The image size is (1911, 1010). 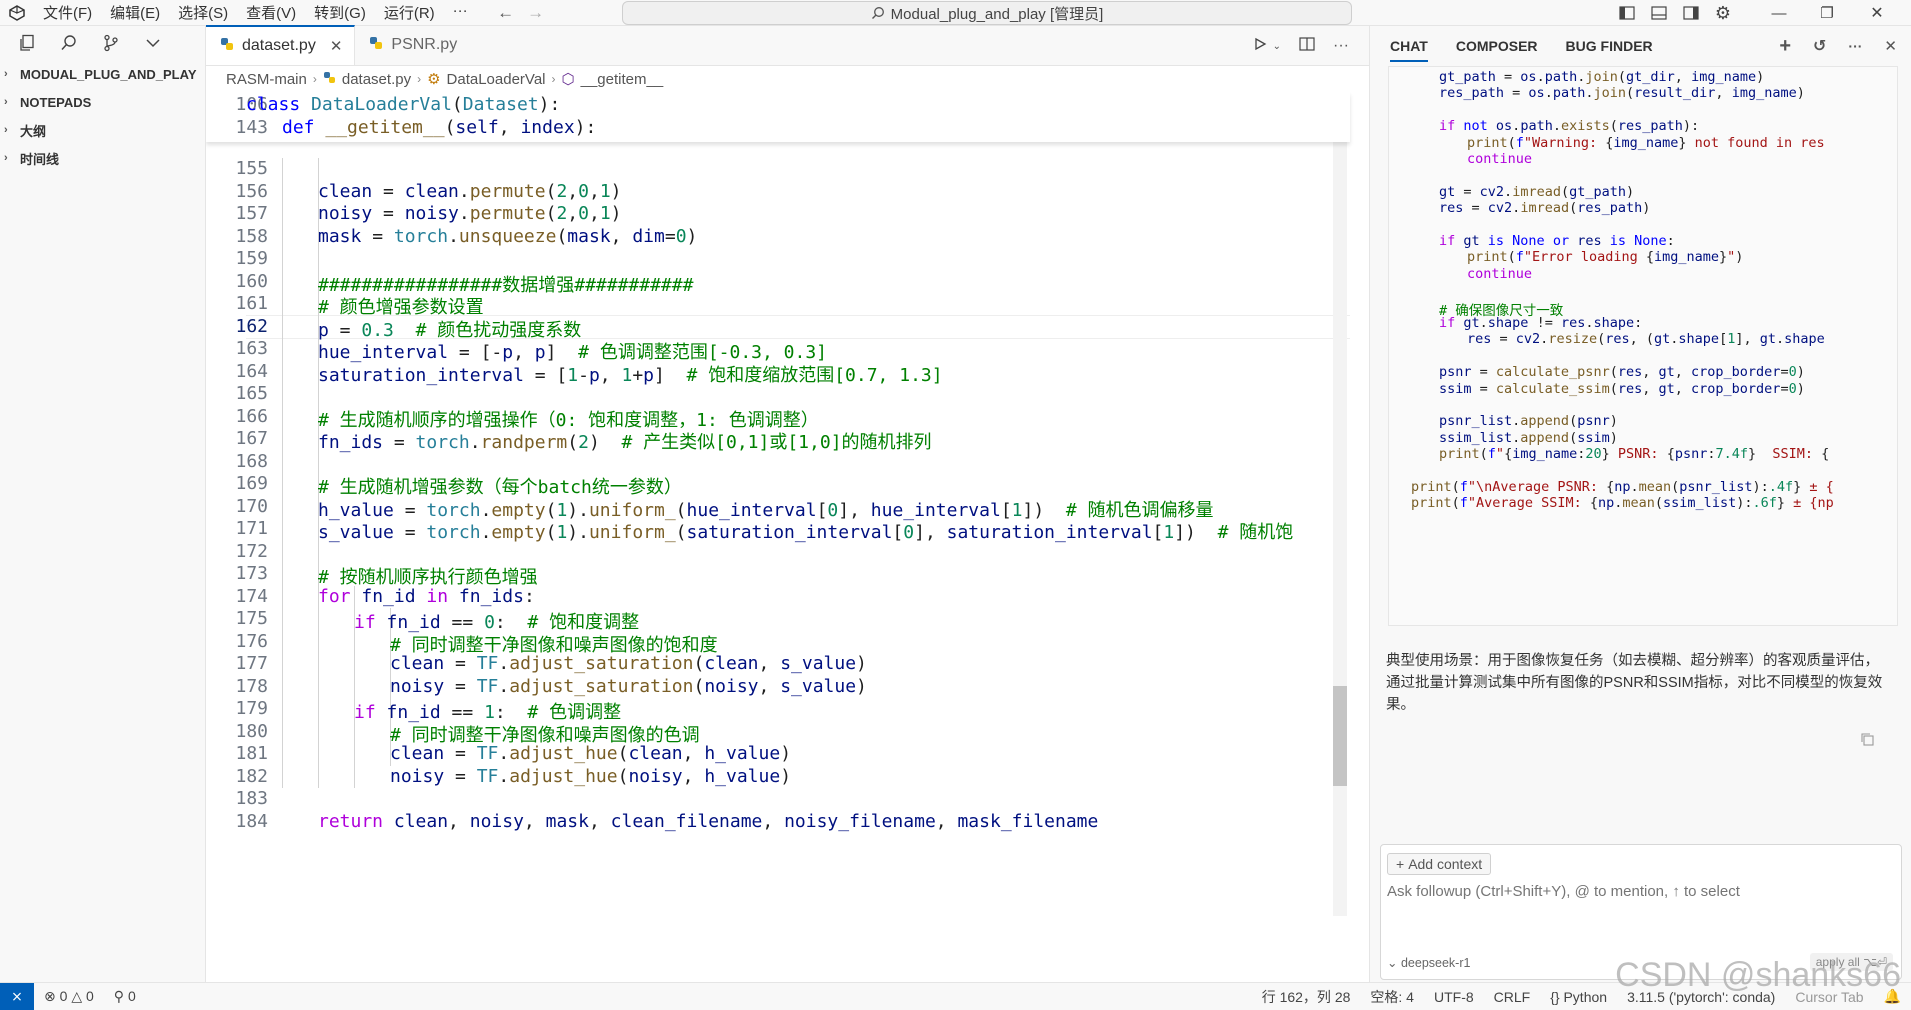 What do you see at coordinates (1306, 997) in the screenshot?
I see `cursor-position: 行 162，列 28` at bounding box center [1306, 997].